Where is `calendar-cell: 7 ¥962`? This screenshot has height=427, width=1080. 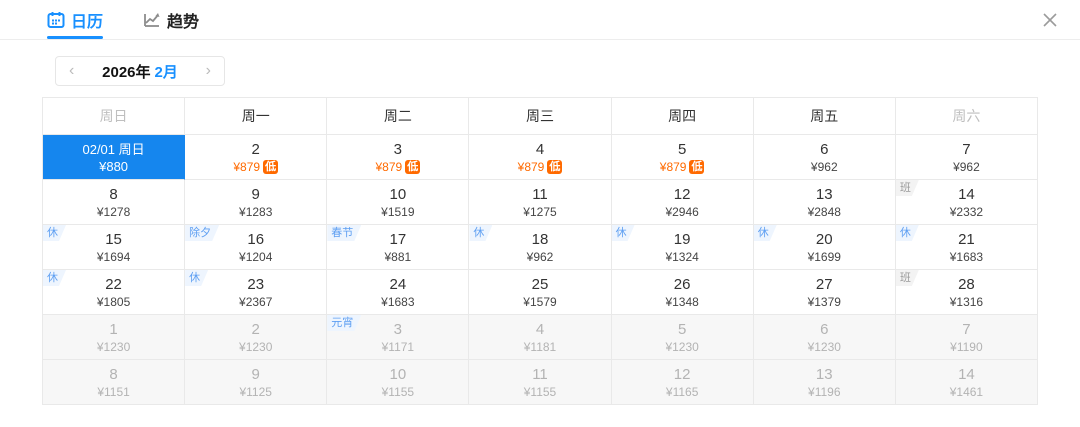 calendar-cell: 7 ¥962 is located at coordinates (966, 157).